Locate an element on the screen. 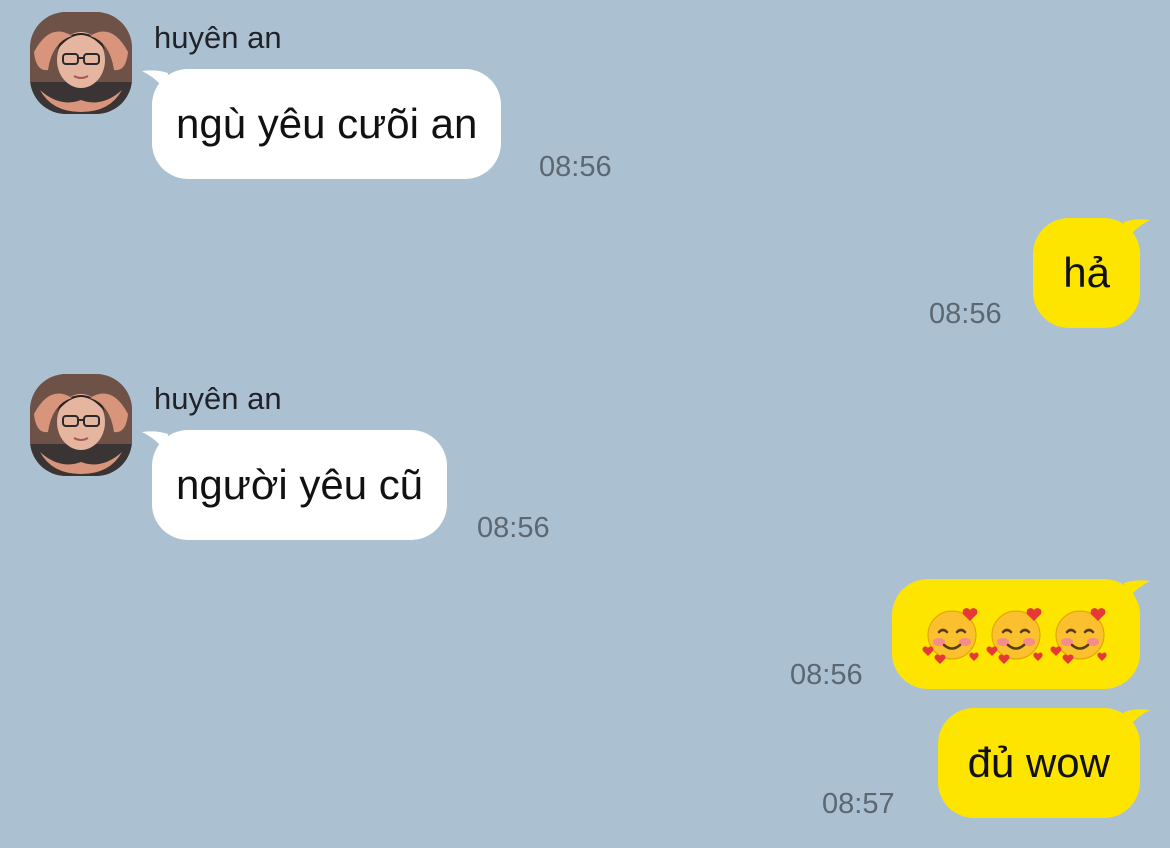  outgoing-message-bubble: hả is located at coordinates (1091, 273).